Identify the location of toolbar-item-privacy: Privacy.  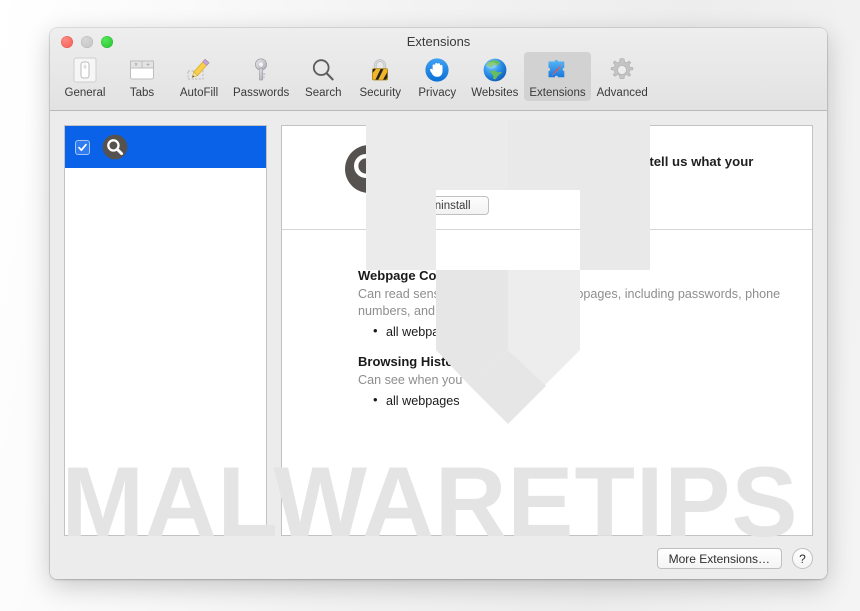
(437, 76).